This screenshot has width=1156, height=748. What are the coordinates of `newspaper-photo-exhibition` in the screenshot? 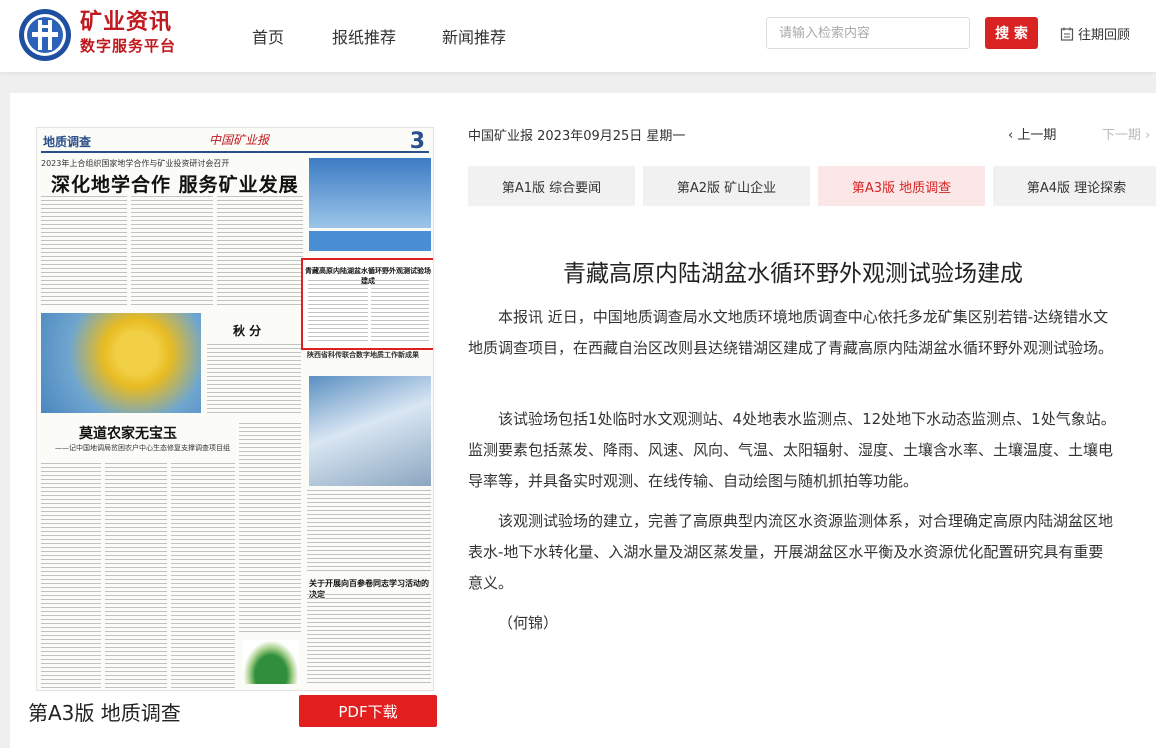 It's located at (370, 431).